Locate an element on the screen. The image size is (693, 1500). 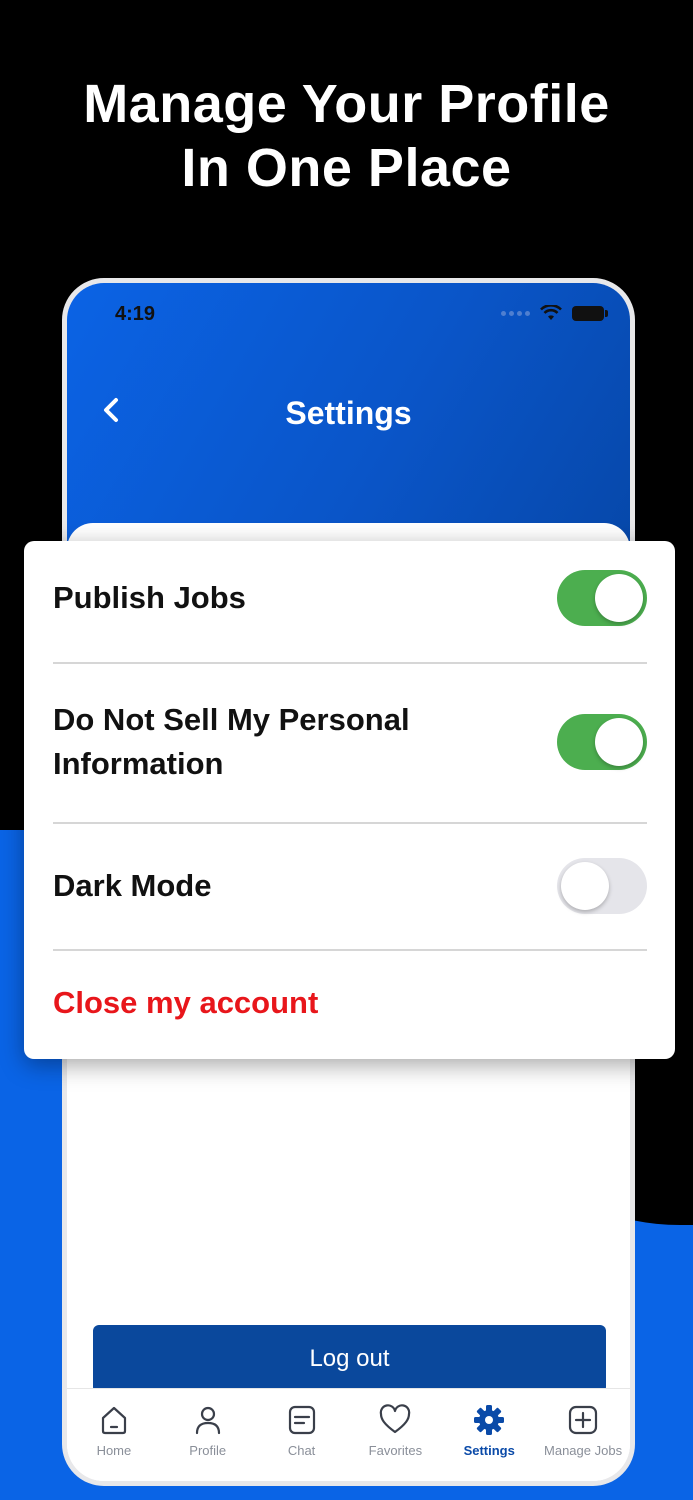
setting-label: Publish Jobs is located at coordinates (149, 597).